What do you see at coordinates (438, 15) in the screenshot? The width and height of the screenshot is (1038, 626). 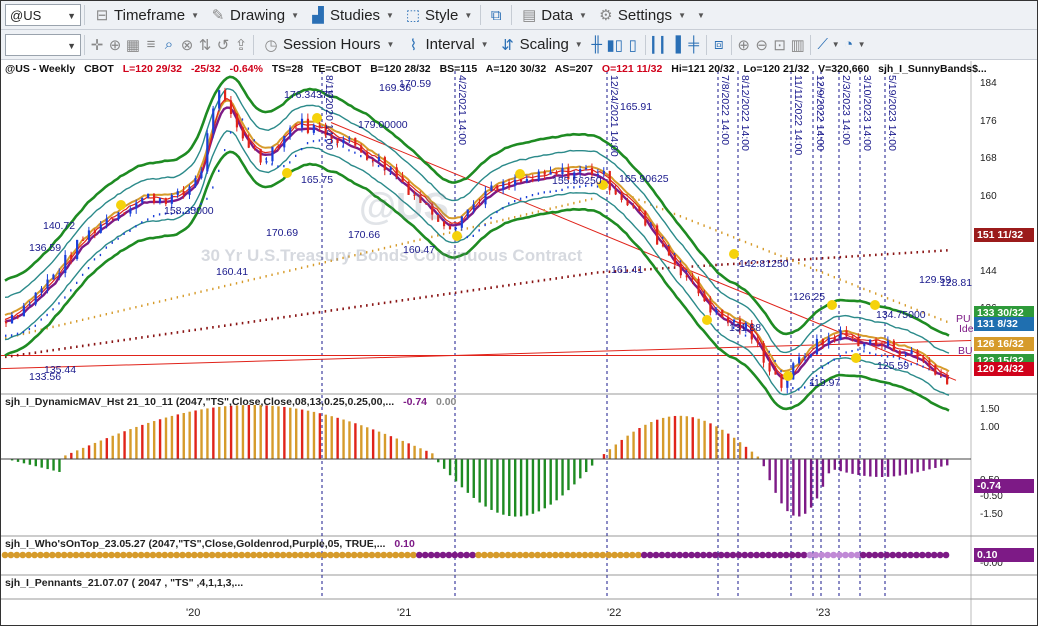 I see `style-menu: ⬚ Style ▼` at bounding box center [438, 15].